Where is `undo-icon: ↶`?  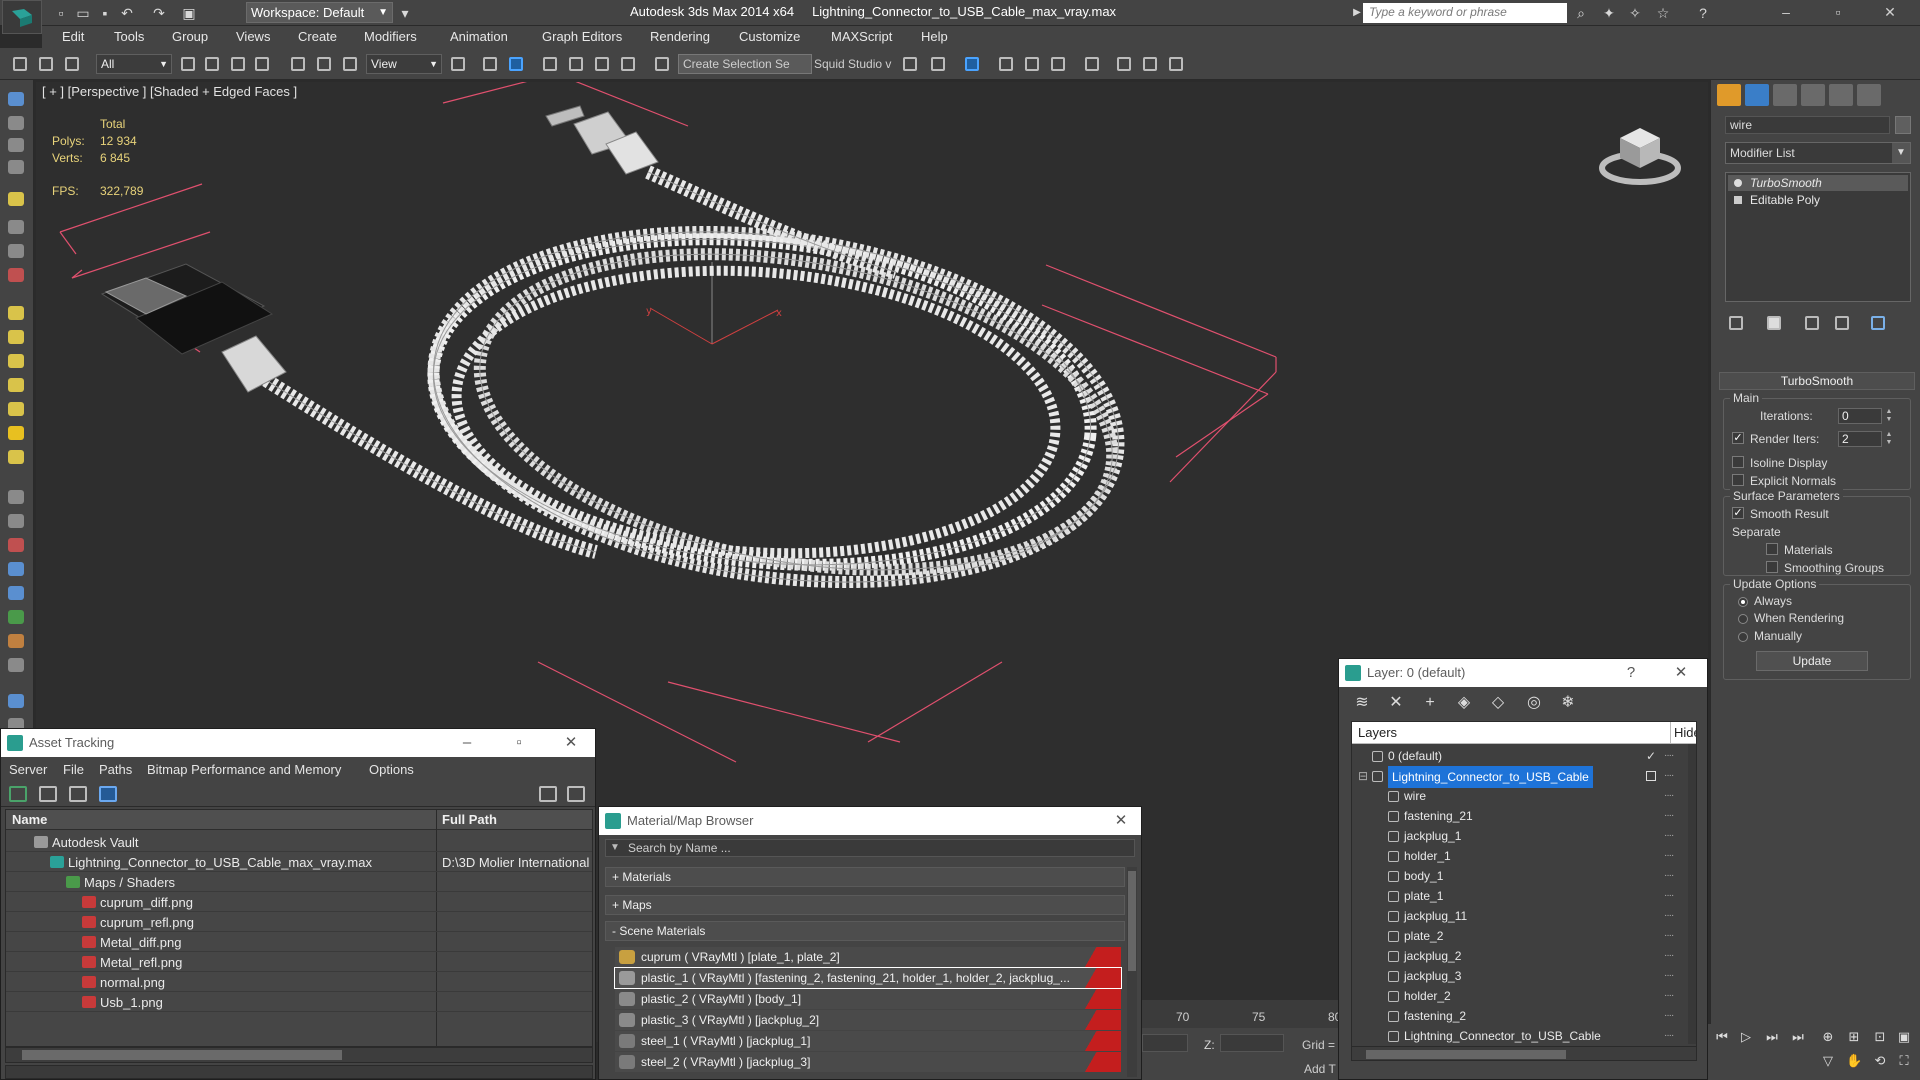
undo-icon: ↶ is located at coordinates (127, 13).